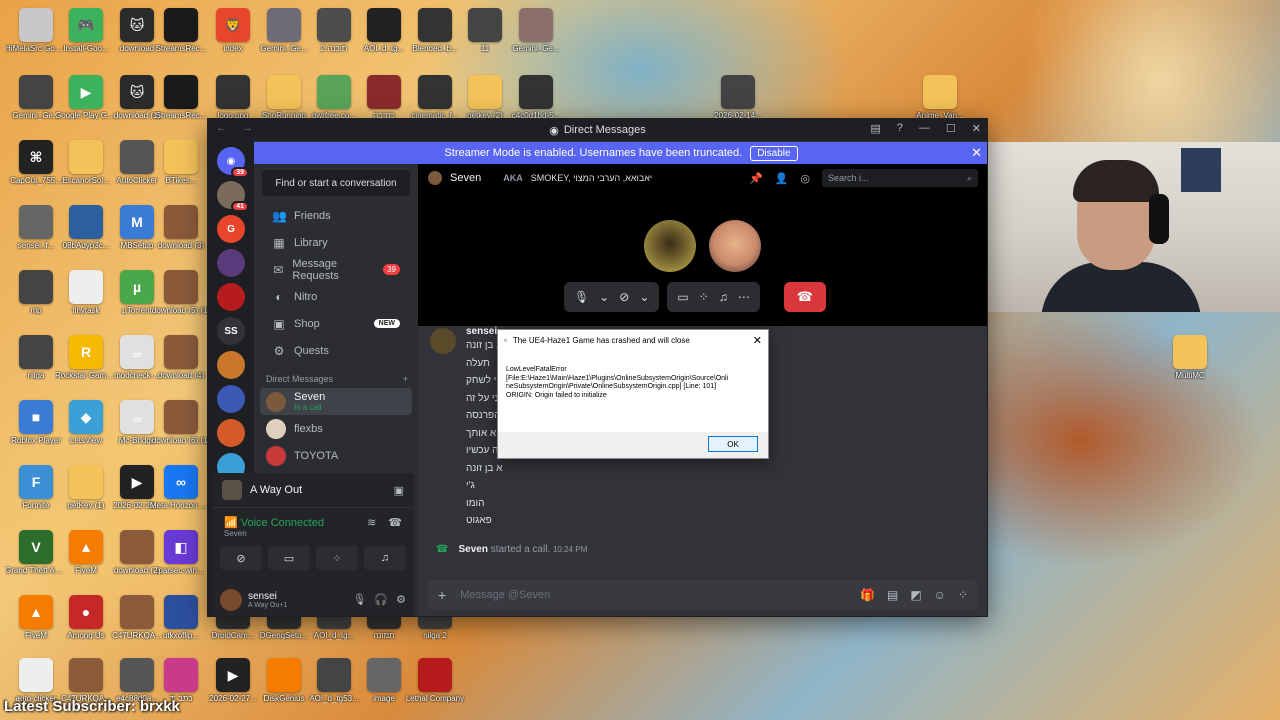 The height and width of the screenshot is (720, 1280). Describe the element at coordinates (940, 595) in the screenshot. I see `emoji-icon: ☺` at that location.